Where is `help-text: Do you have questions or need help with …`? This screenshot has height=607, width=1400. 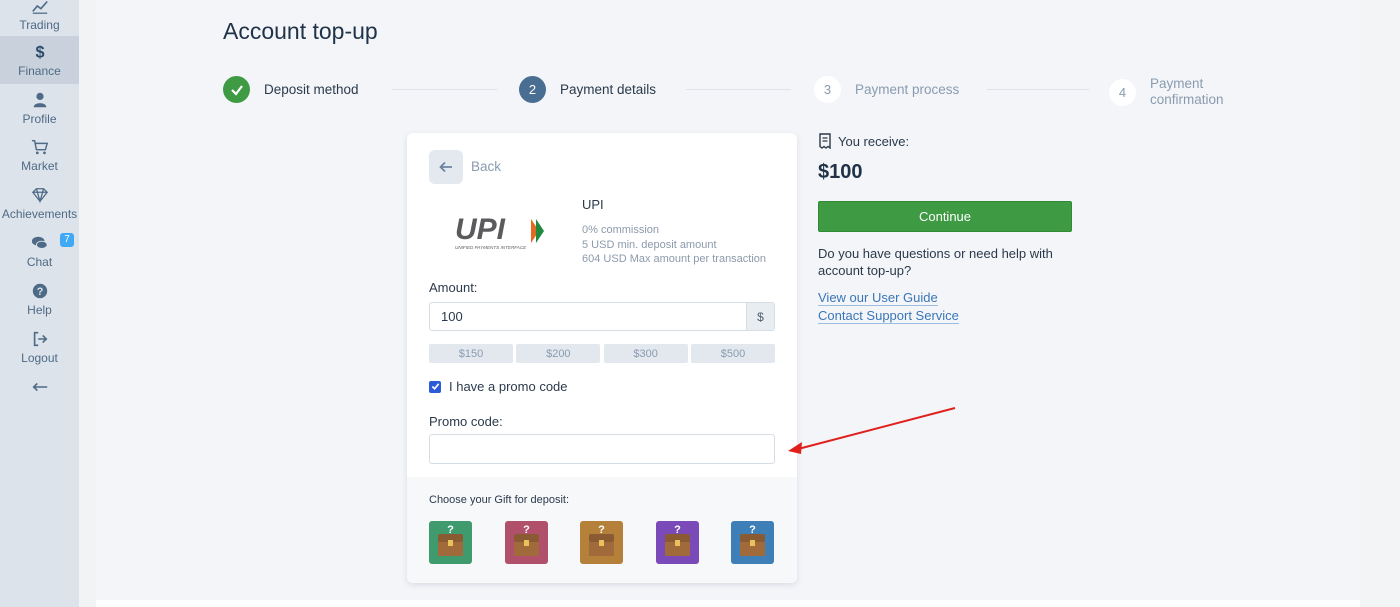
help-text: Do you have questions or need help with … is located at coordinates (935, 262).